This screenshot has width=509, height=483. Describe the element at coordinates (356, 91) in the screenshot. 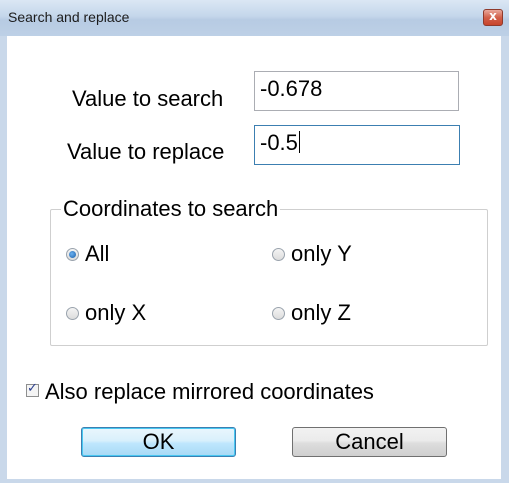

I see `search-value-input: -0.678` at that location.